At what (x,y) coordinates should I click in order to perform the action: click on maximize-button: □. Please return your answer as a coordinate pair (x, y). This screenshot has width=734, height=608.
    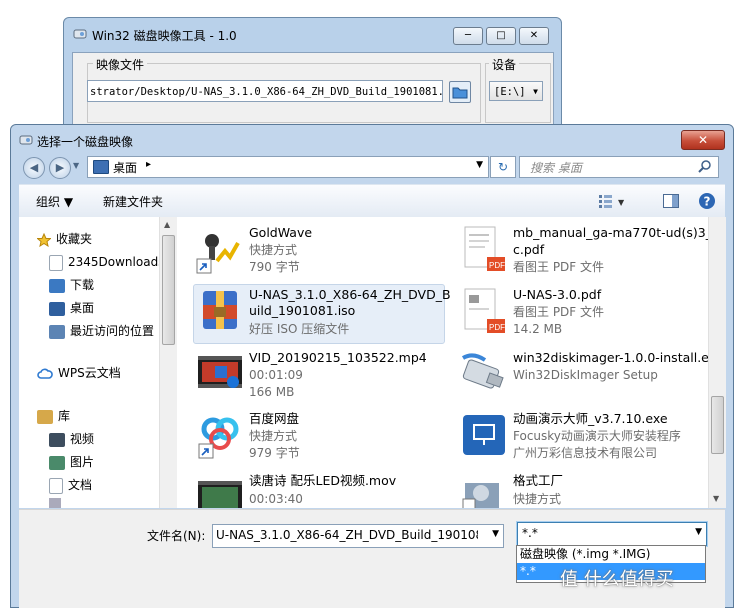
    Looking at the image, I should click on (501, 36).